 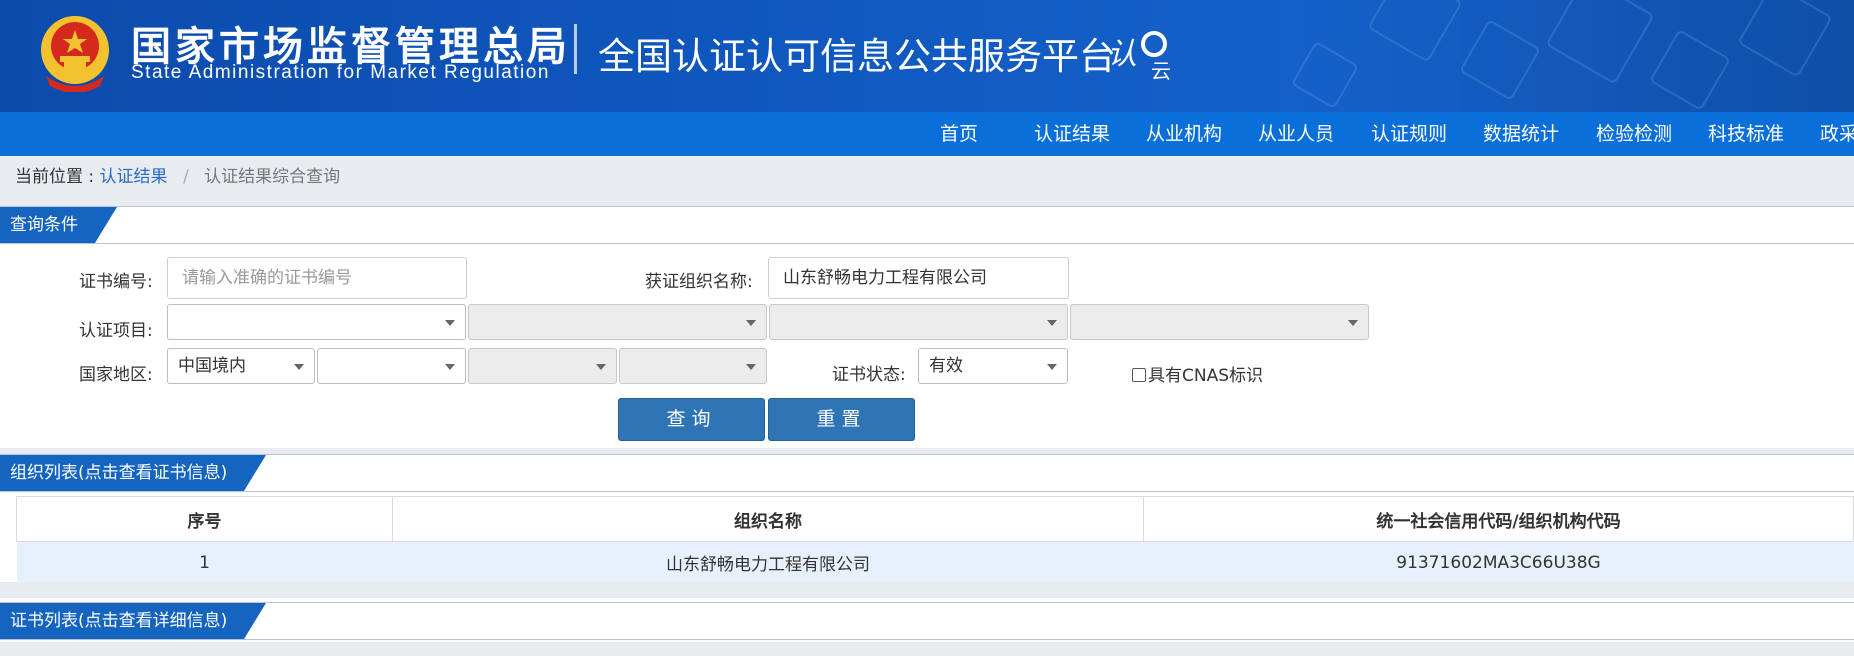 I want to click on cell-org-name: 山东舒畅电力工程有限公司, so click(x=768, y=562).